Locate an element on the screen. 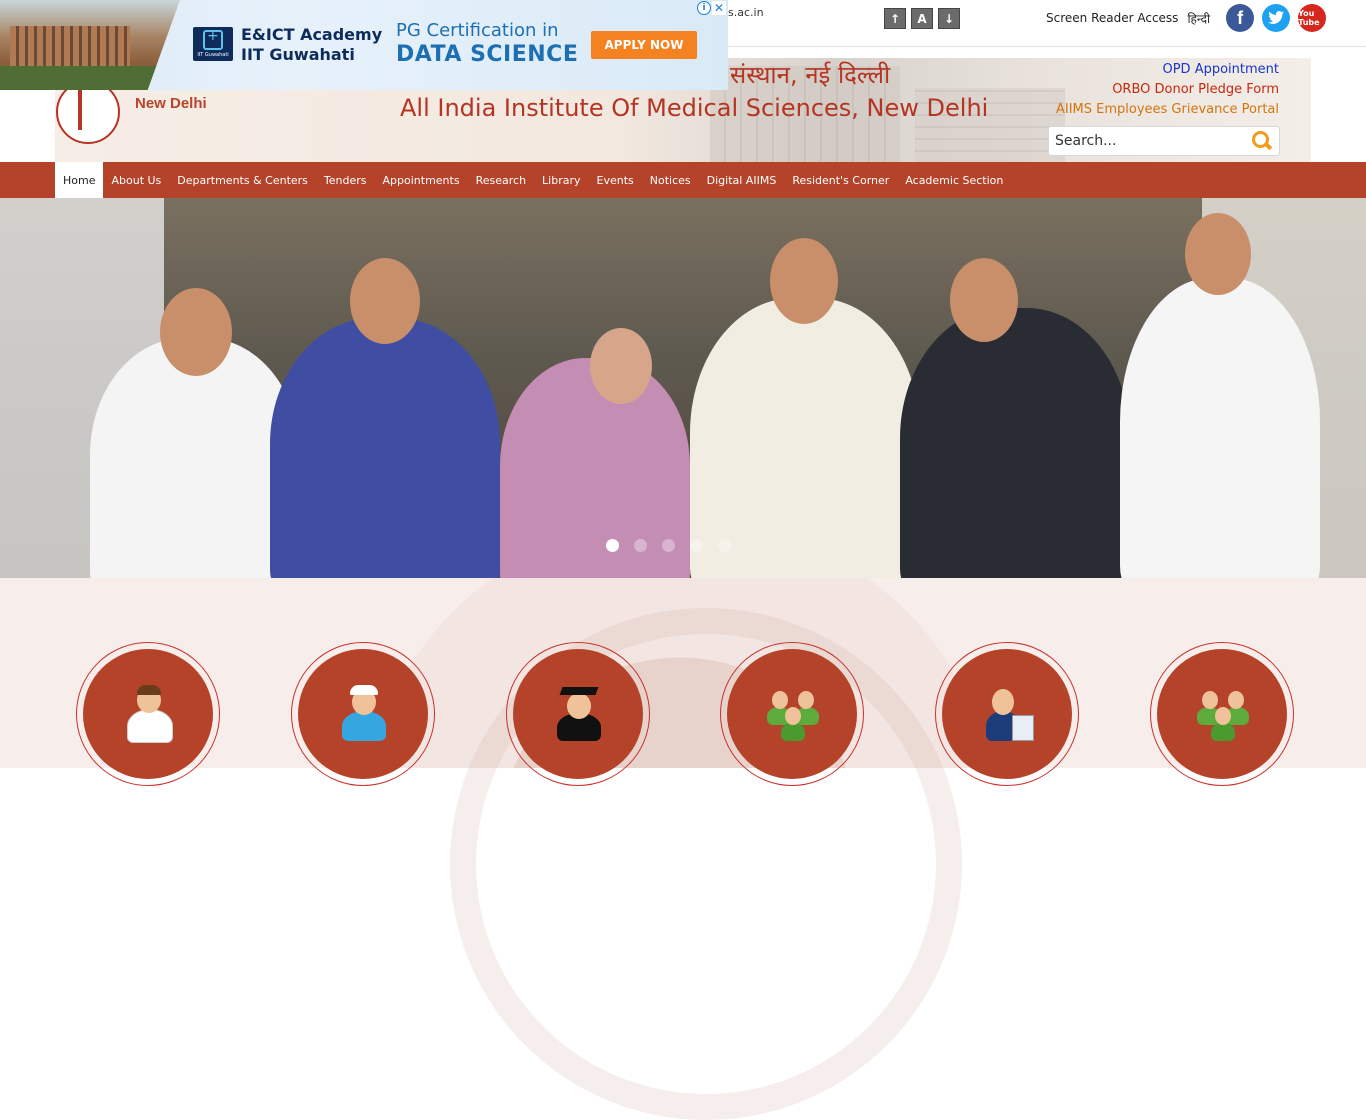 Image resolution: width=1366 pixels, height=1120 pixels. screen-reader-access-link: Screen Reader Access is located at coordinates (1112, 18).